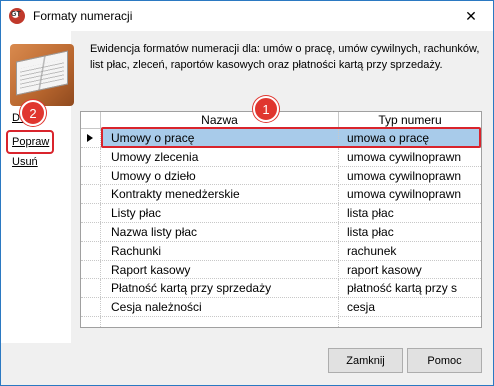 This screenshot has width=494, height=386. What do you see at coordinates (220, 194) in the screenshot?
I see `cell-name: Kontrakty menedżerskie` at bounding box center [220, 194].